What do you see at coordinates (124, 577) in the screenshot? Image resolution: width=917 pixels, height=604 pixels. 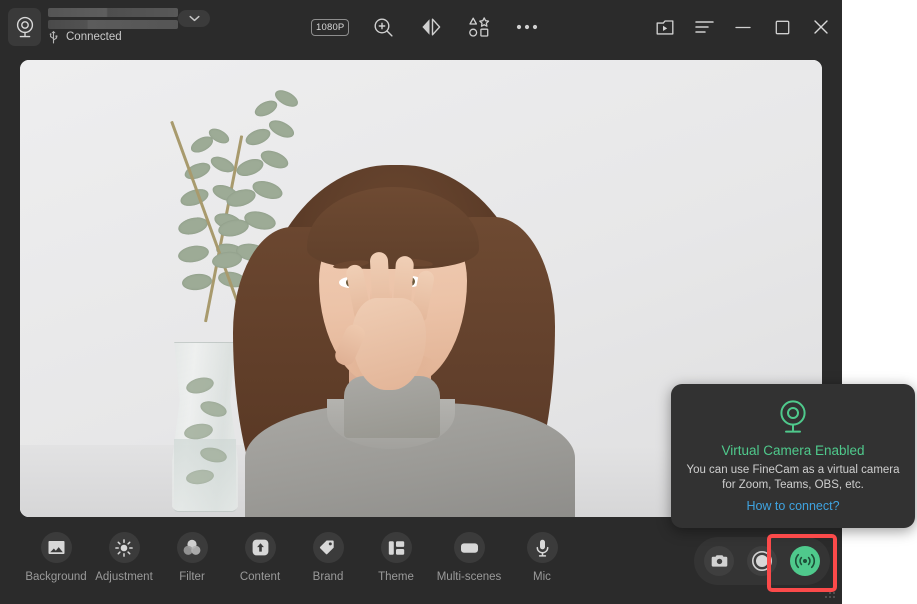 I see `feature-label: Adjustment` at bounding box center [124, 577].